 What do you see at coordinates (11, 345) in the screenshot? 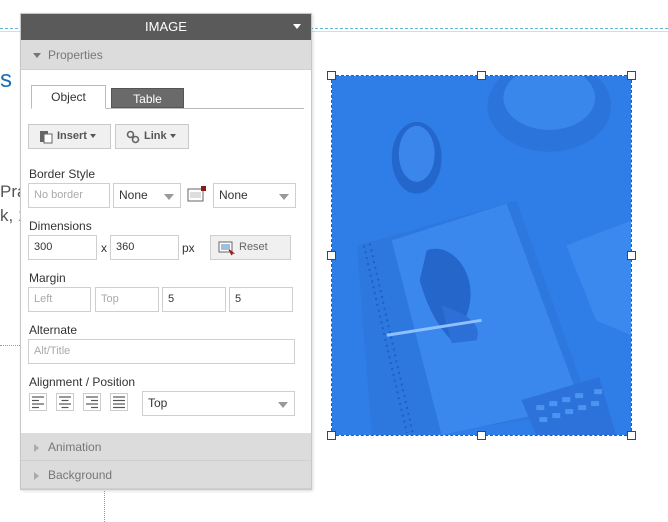
I see `canvas-dotted-guide` at bounding box center [11, 345].